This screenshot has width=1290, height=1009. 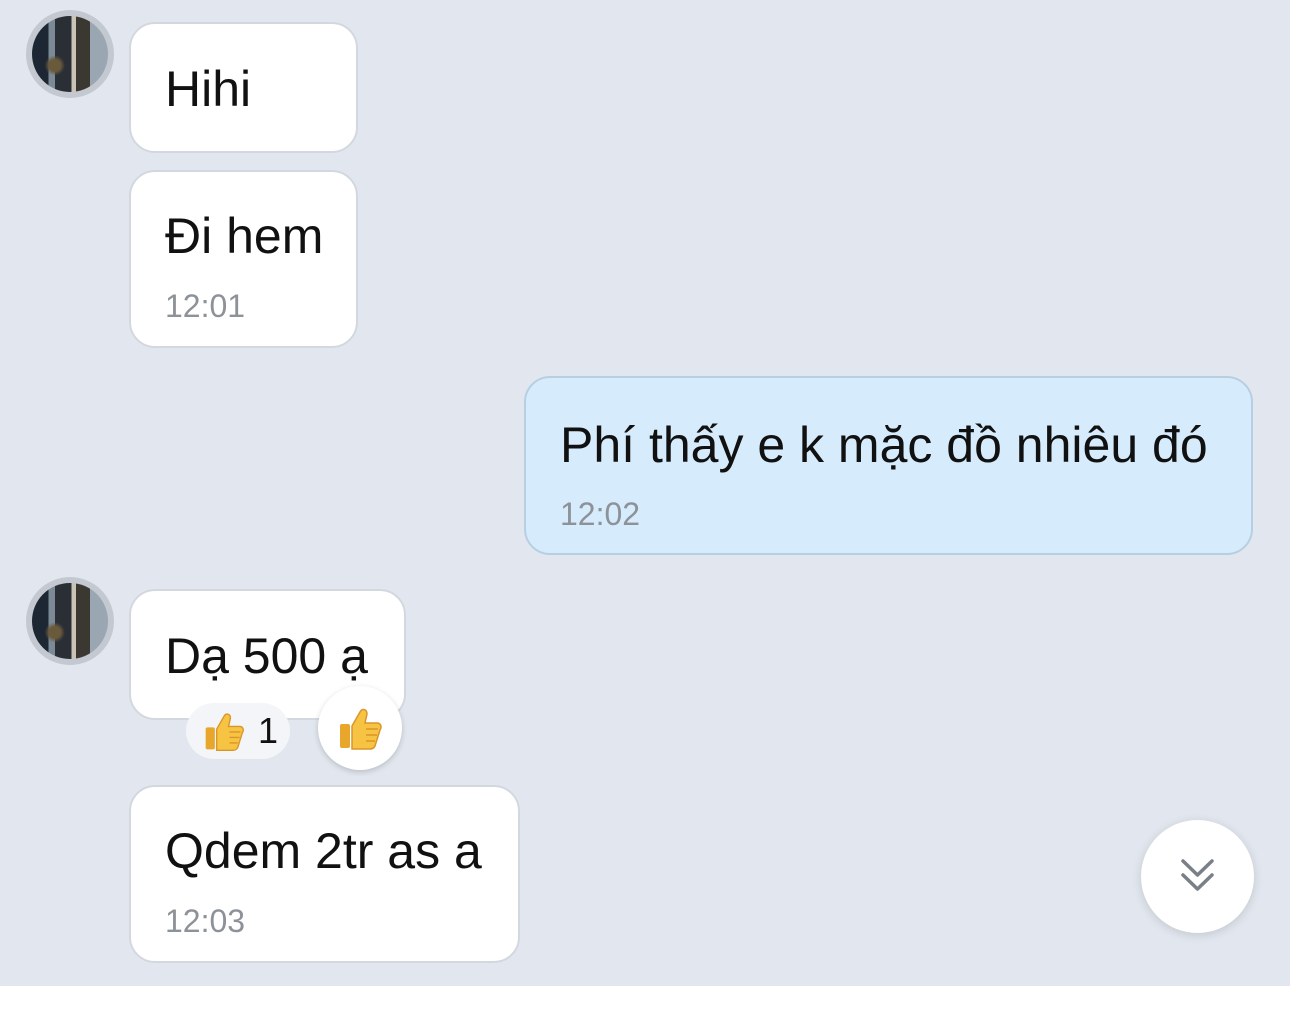 I want to click on message-text: Đi hem, so click(x=244, y=236).